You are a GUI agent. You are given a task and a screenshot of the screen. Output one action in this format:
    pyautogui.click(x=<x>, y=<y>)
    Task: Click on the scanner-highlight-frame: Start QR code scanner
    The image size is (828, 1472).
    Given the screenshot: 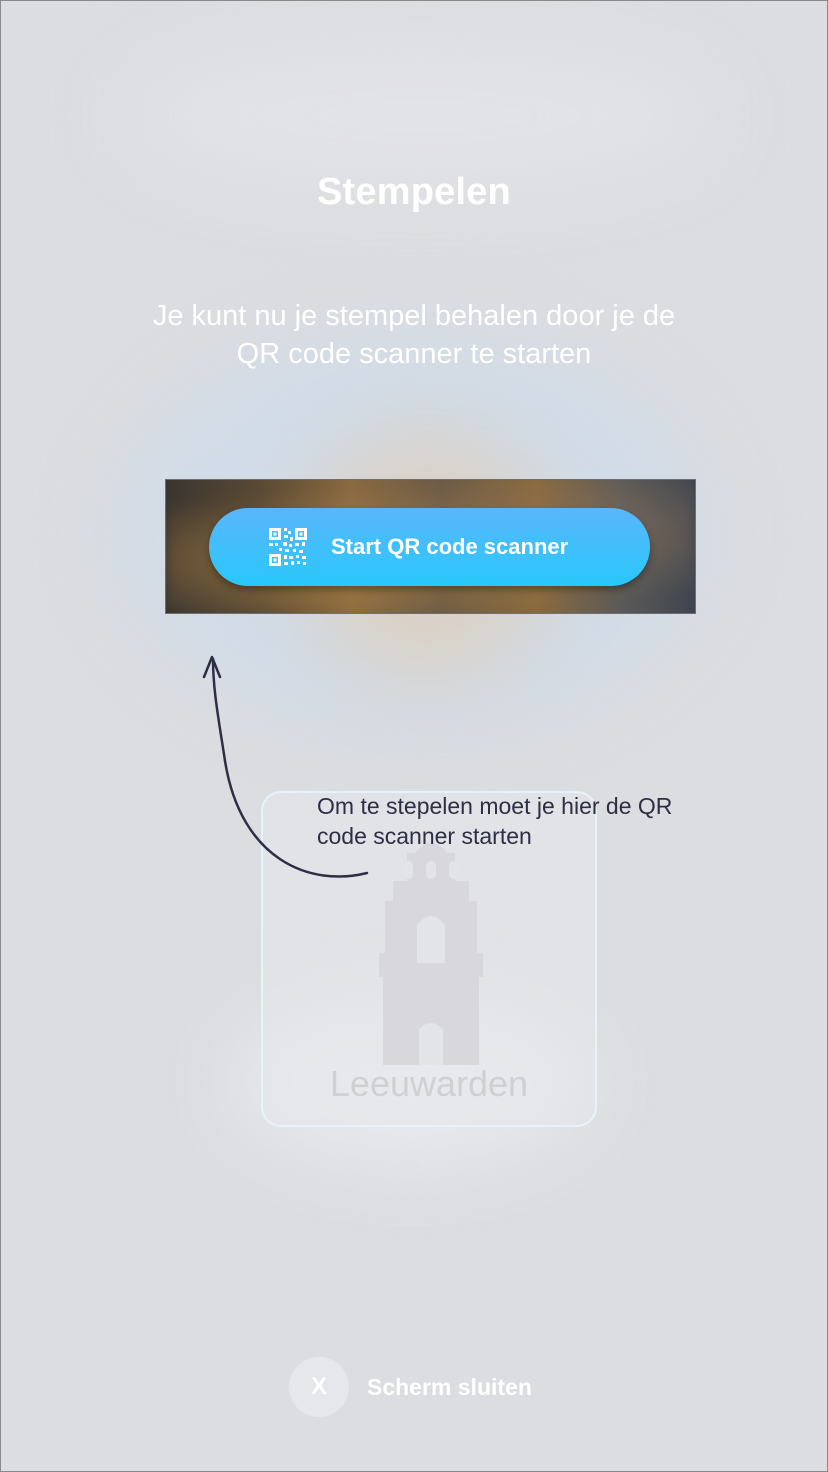 What is the action you would take?
    pyautogui.click(x=430, y=546)
    